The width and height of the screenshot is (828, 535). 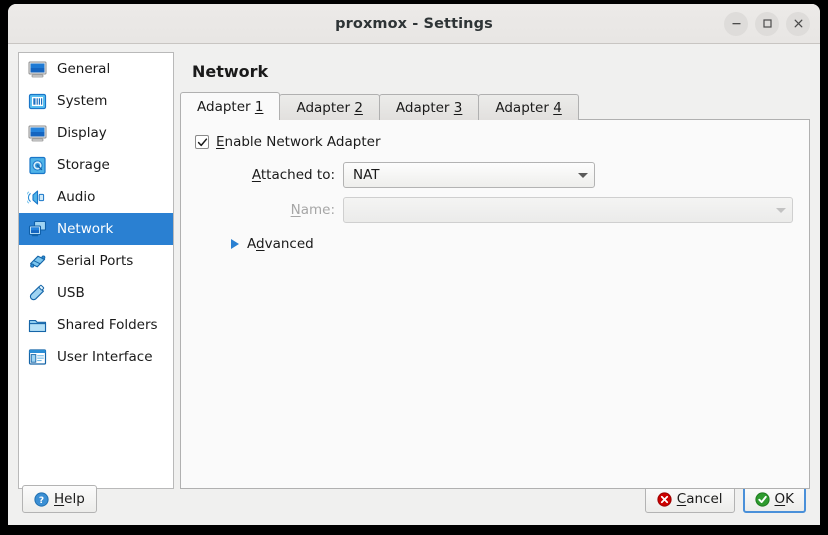 What do you see at coordinates (37, 69) in the screenshot?
I see `monitor-icon` at bounding box center [37, 69].